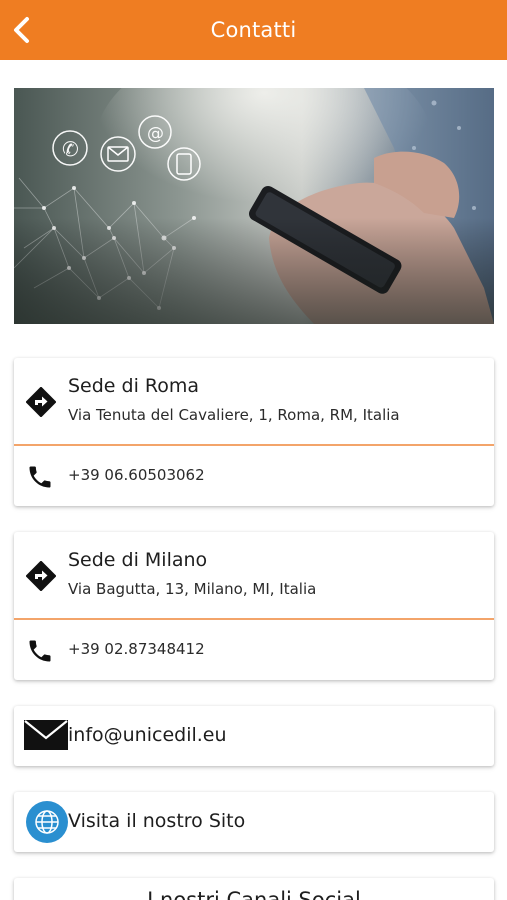 The image size is (507, 900). What do you see at coordinates (47, 822) in the screenshot?
I see `globe-icon` at bounding box center [47, 822].